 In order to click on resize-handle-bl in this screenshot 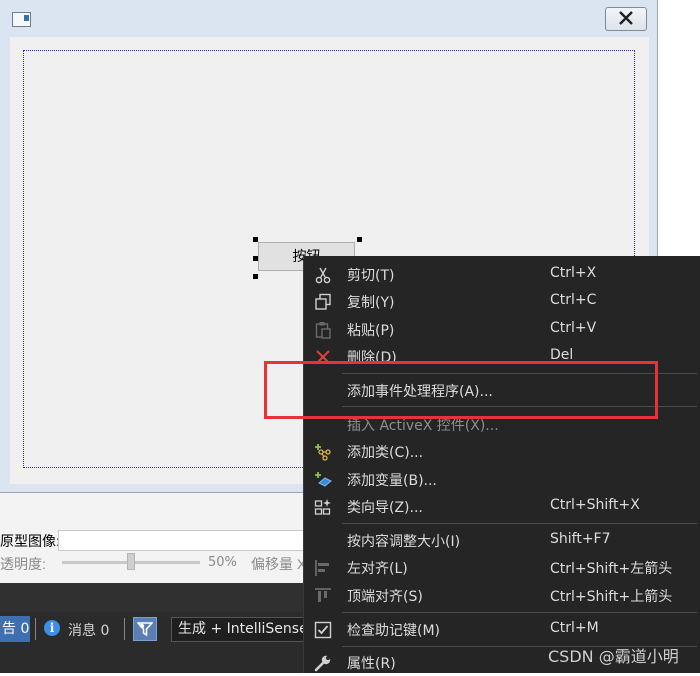, I will do `click(255, 276)`.